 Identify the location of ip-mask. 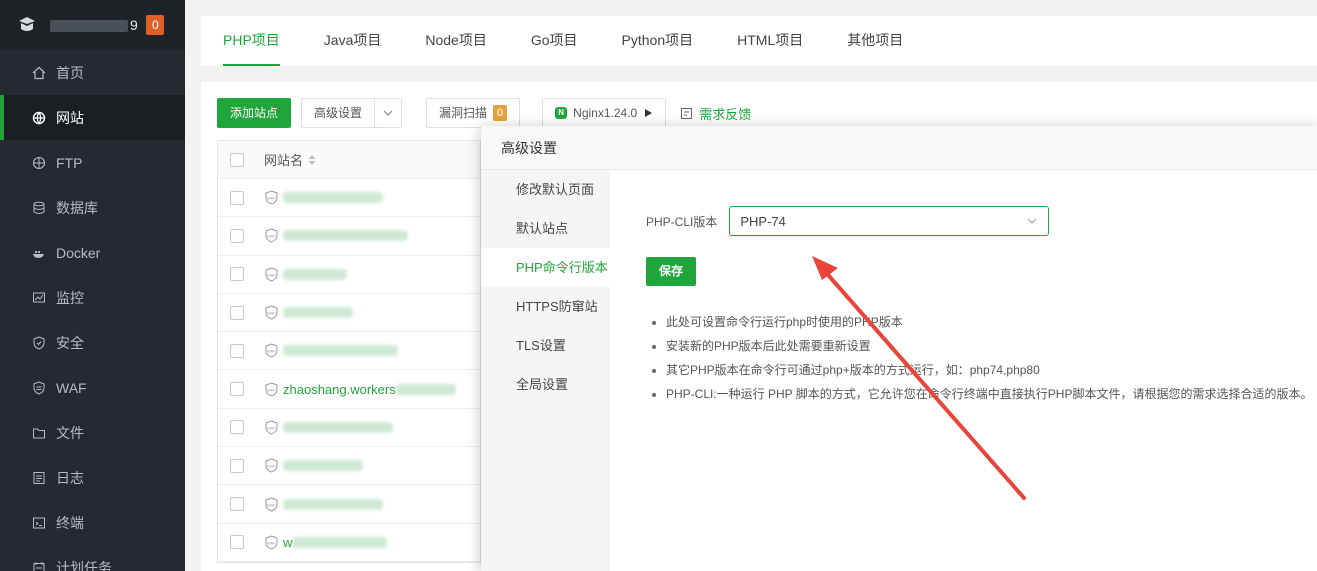
(89, 26).